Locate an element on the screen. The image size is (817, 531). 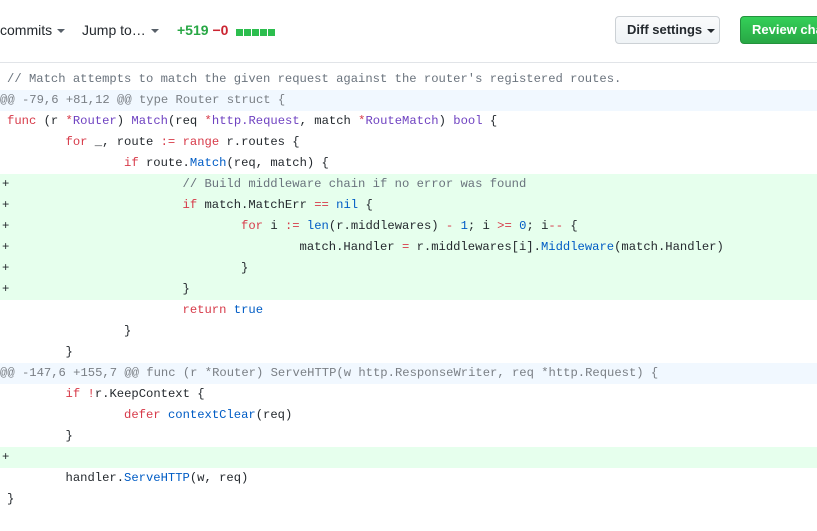
code-token: * is located at coordinates (208, 121).